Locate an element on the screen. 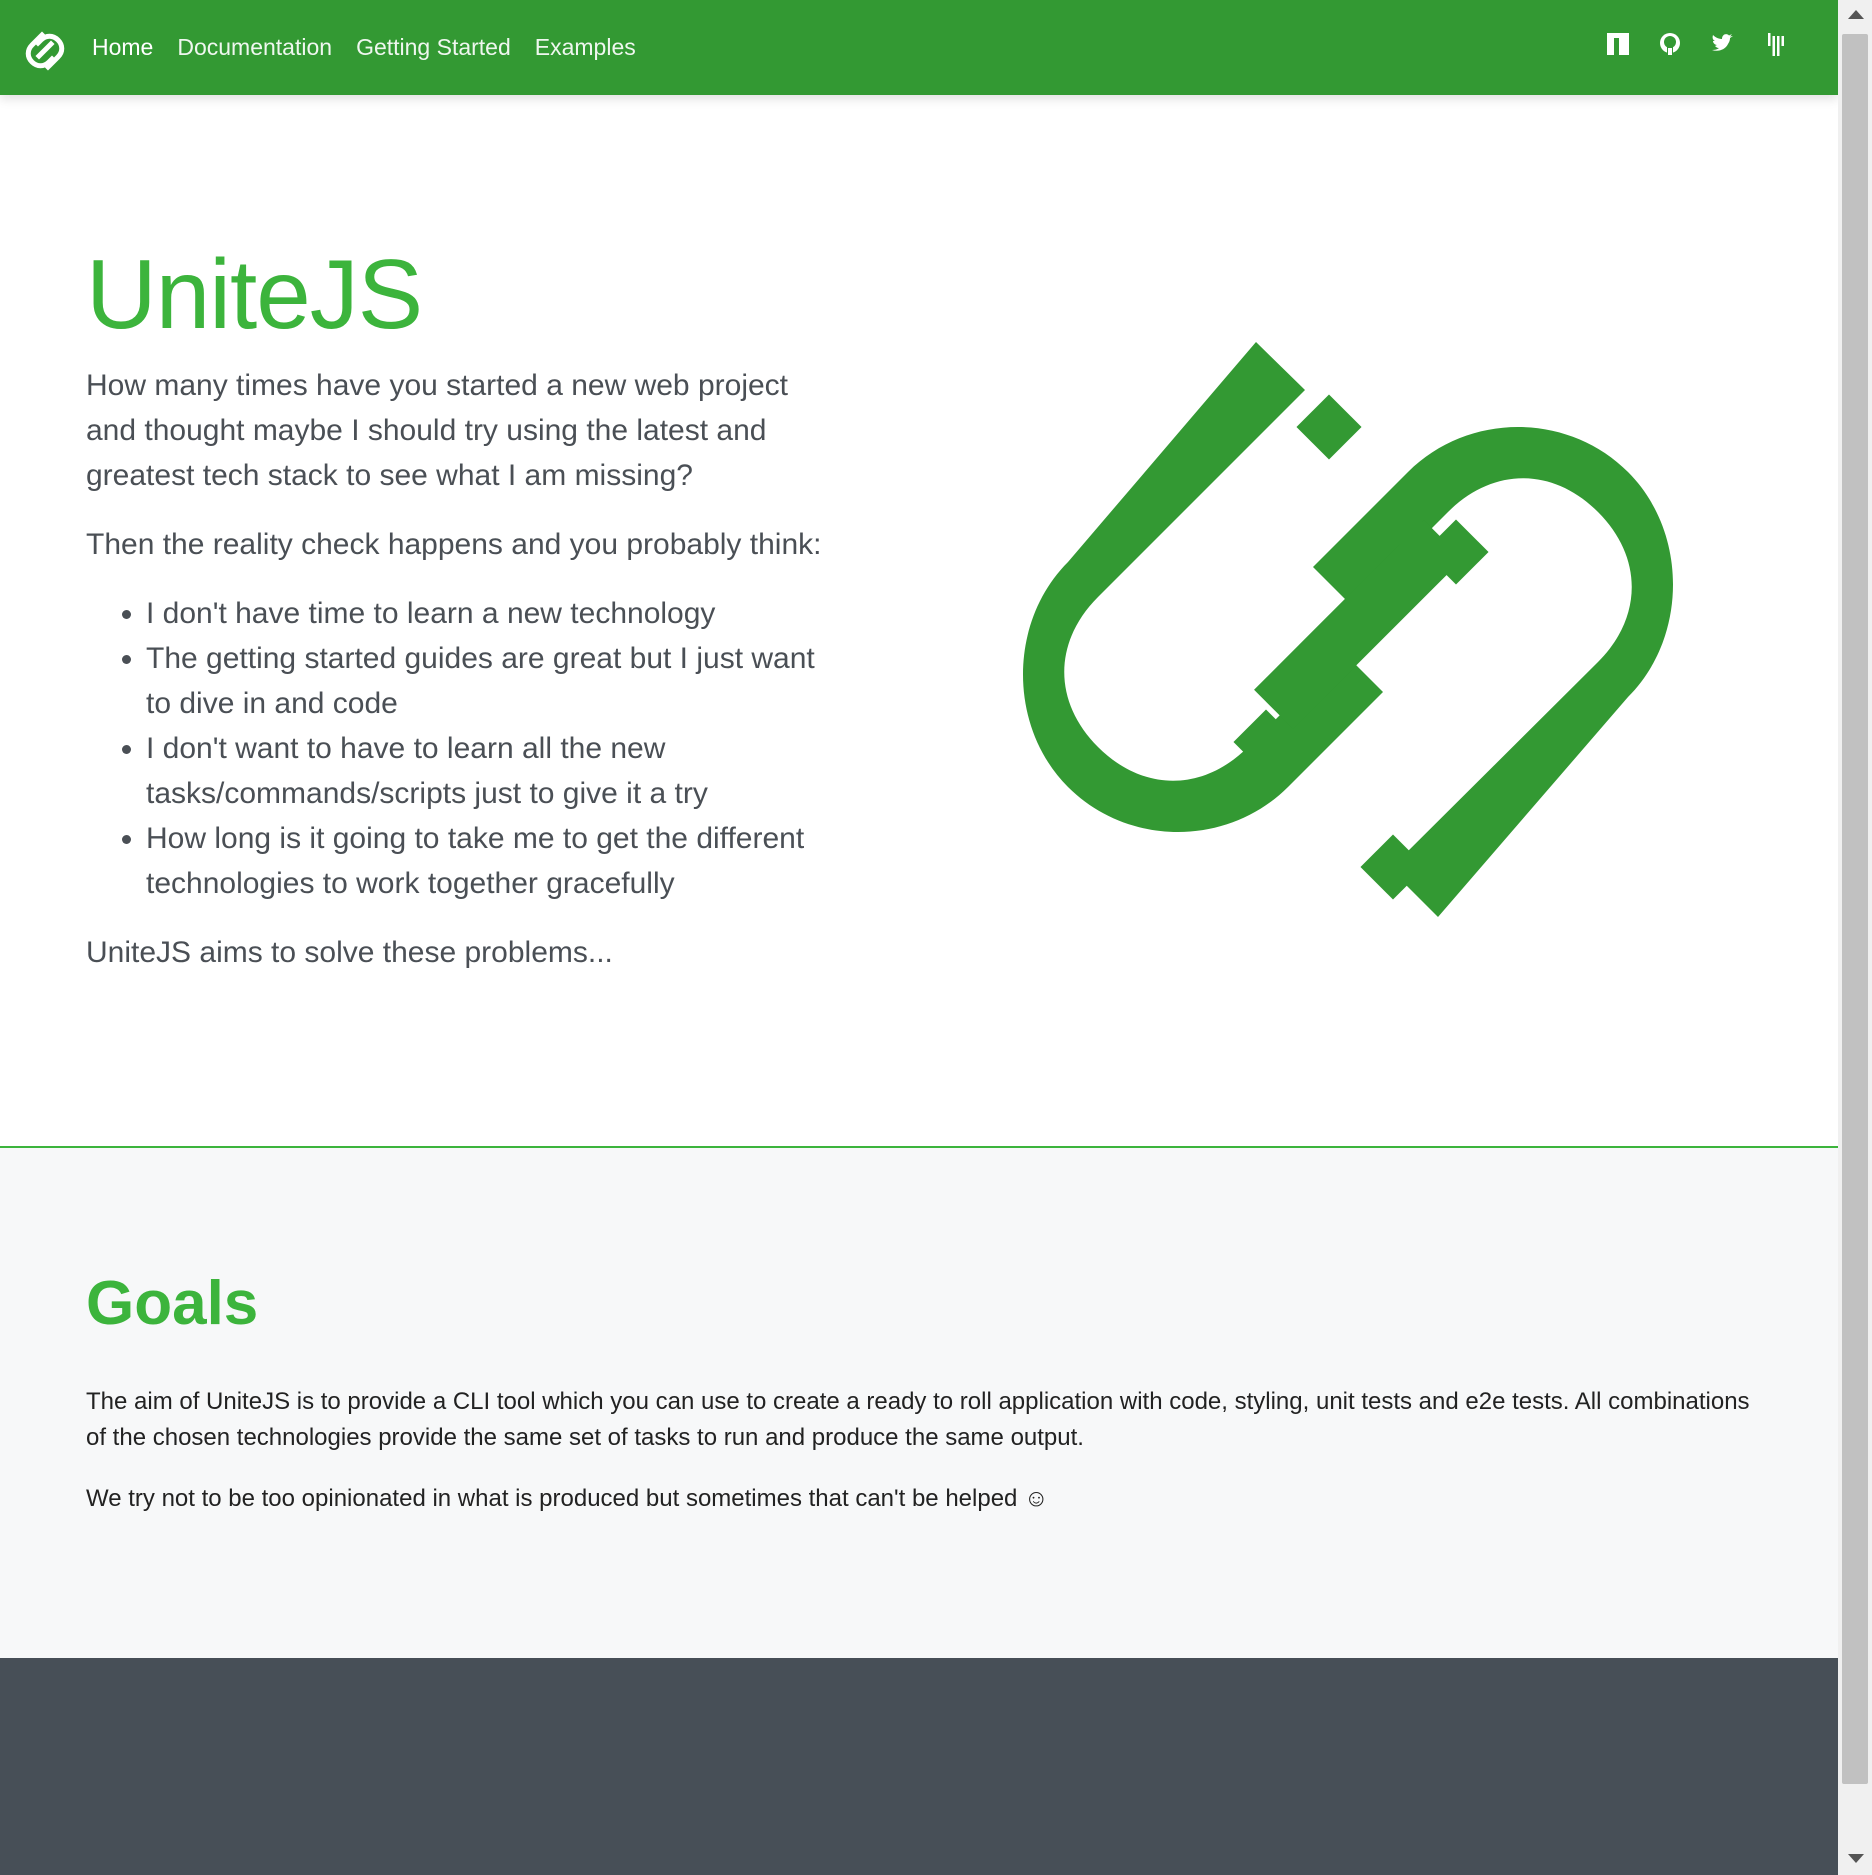  vertical-scrollbar is located at coordinates (1855, 937).